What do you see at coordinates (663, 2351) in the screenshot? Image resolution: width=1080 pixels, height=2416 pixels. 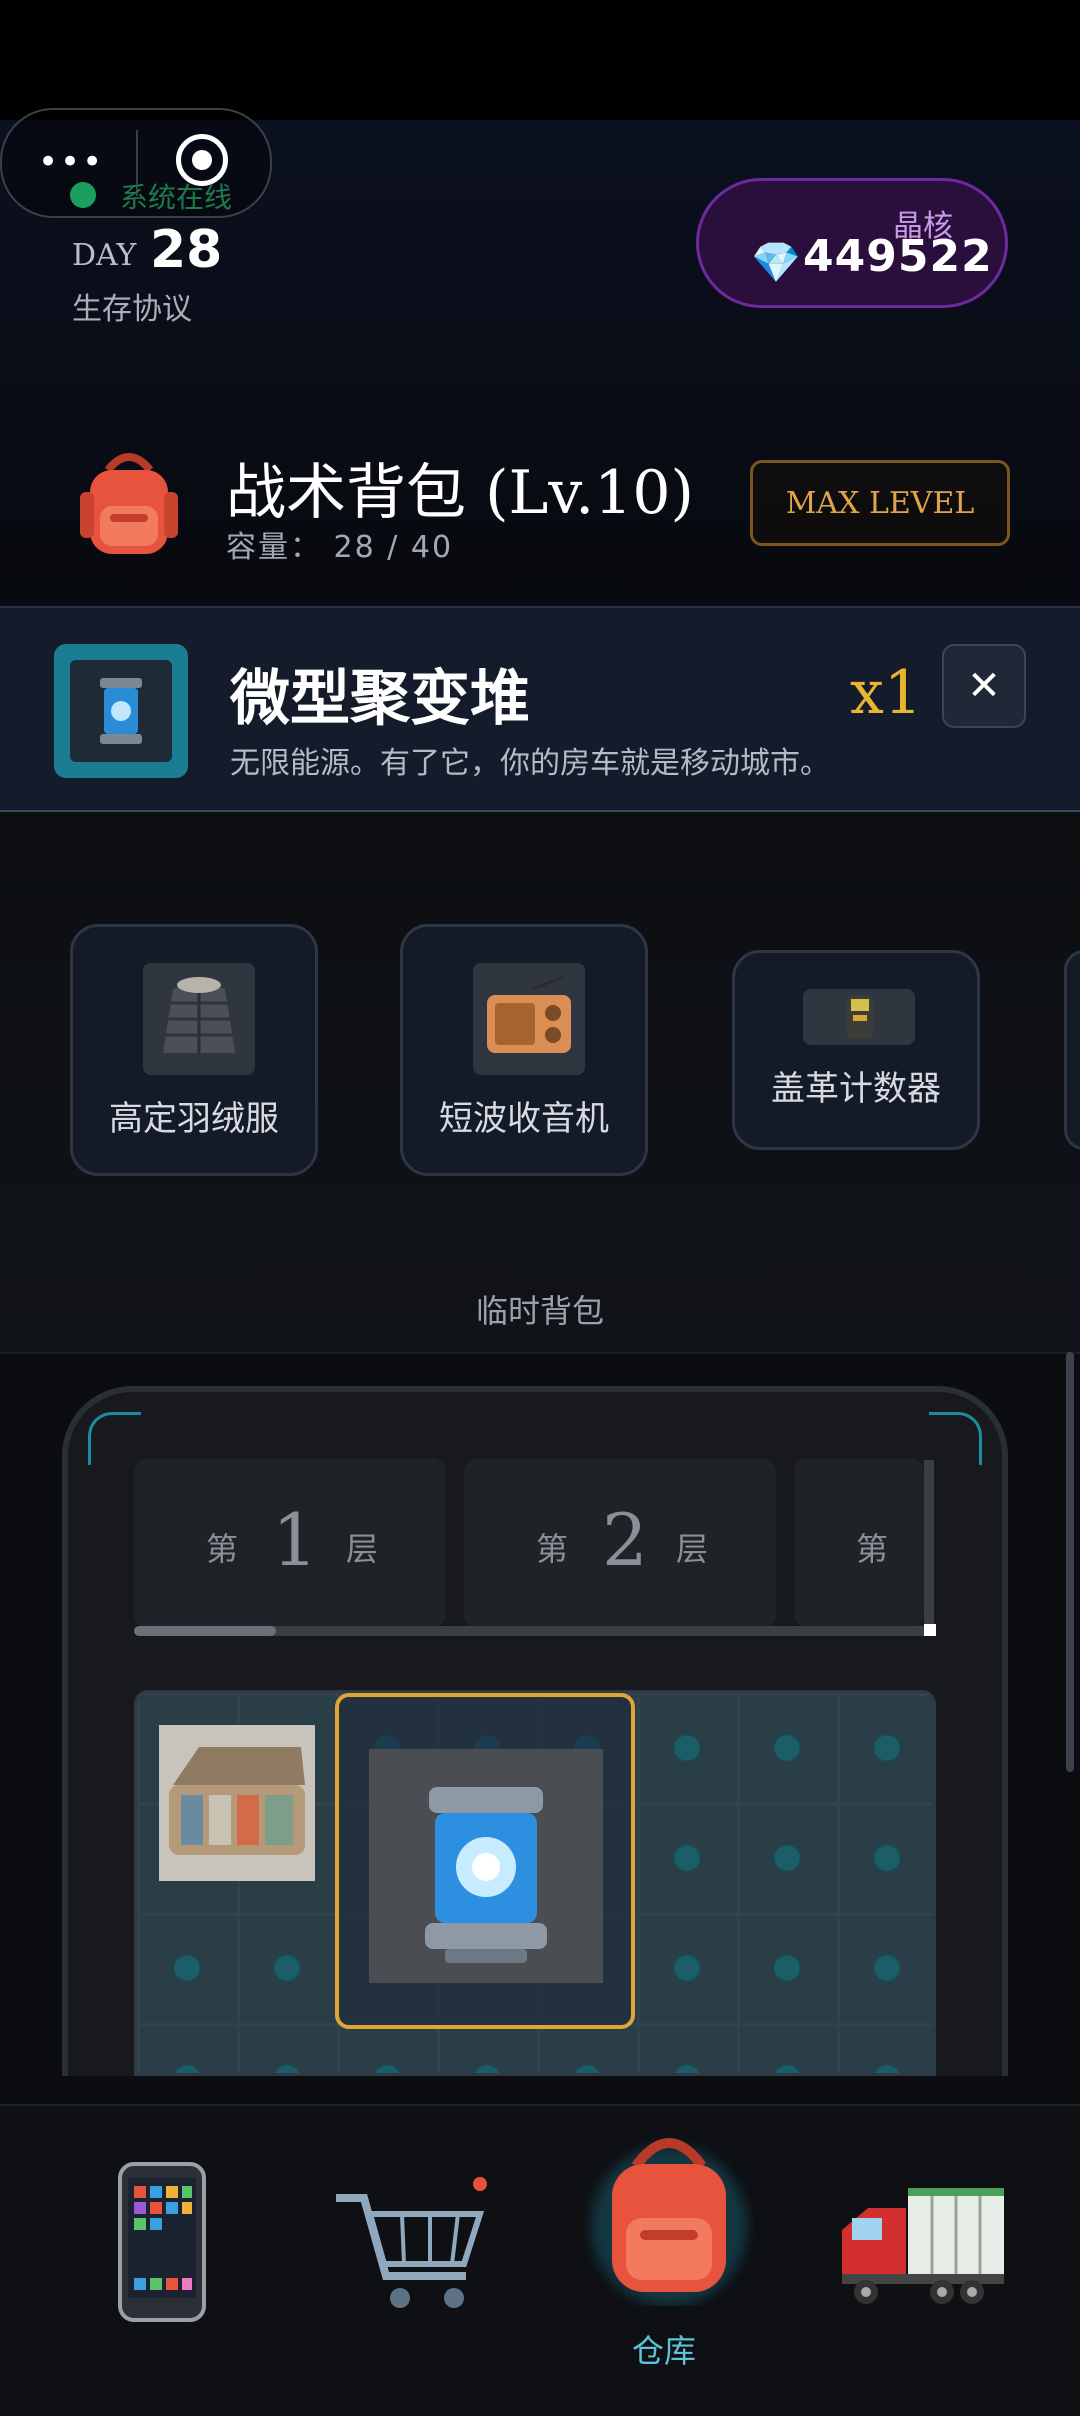 I see `nav-warehouse-label: 仓库` at bounding box center [663, 2351].